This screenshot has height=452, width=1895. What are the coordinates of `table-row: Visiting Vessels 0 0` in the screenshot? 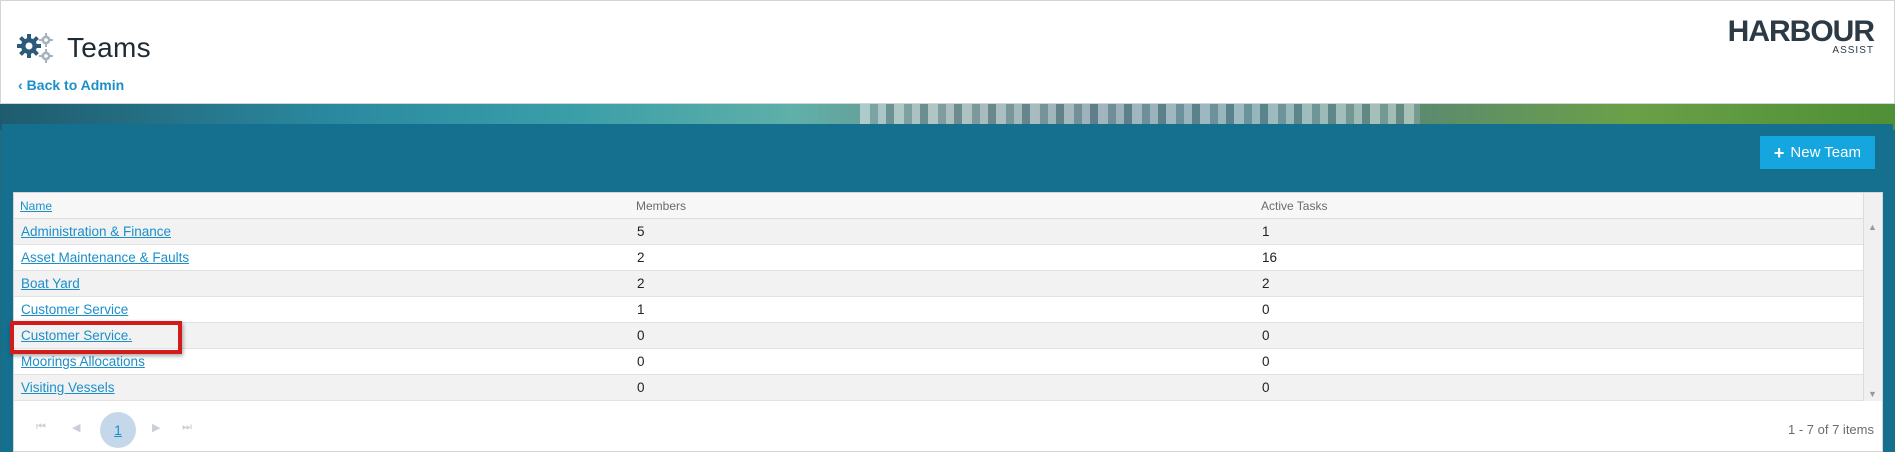 It's located at (939, 387).